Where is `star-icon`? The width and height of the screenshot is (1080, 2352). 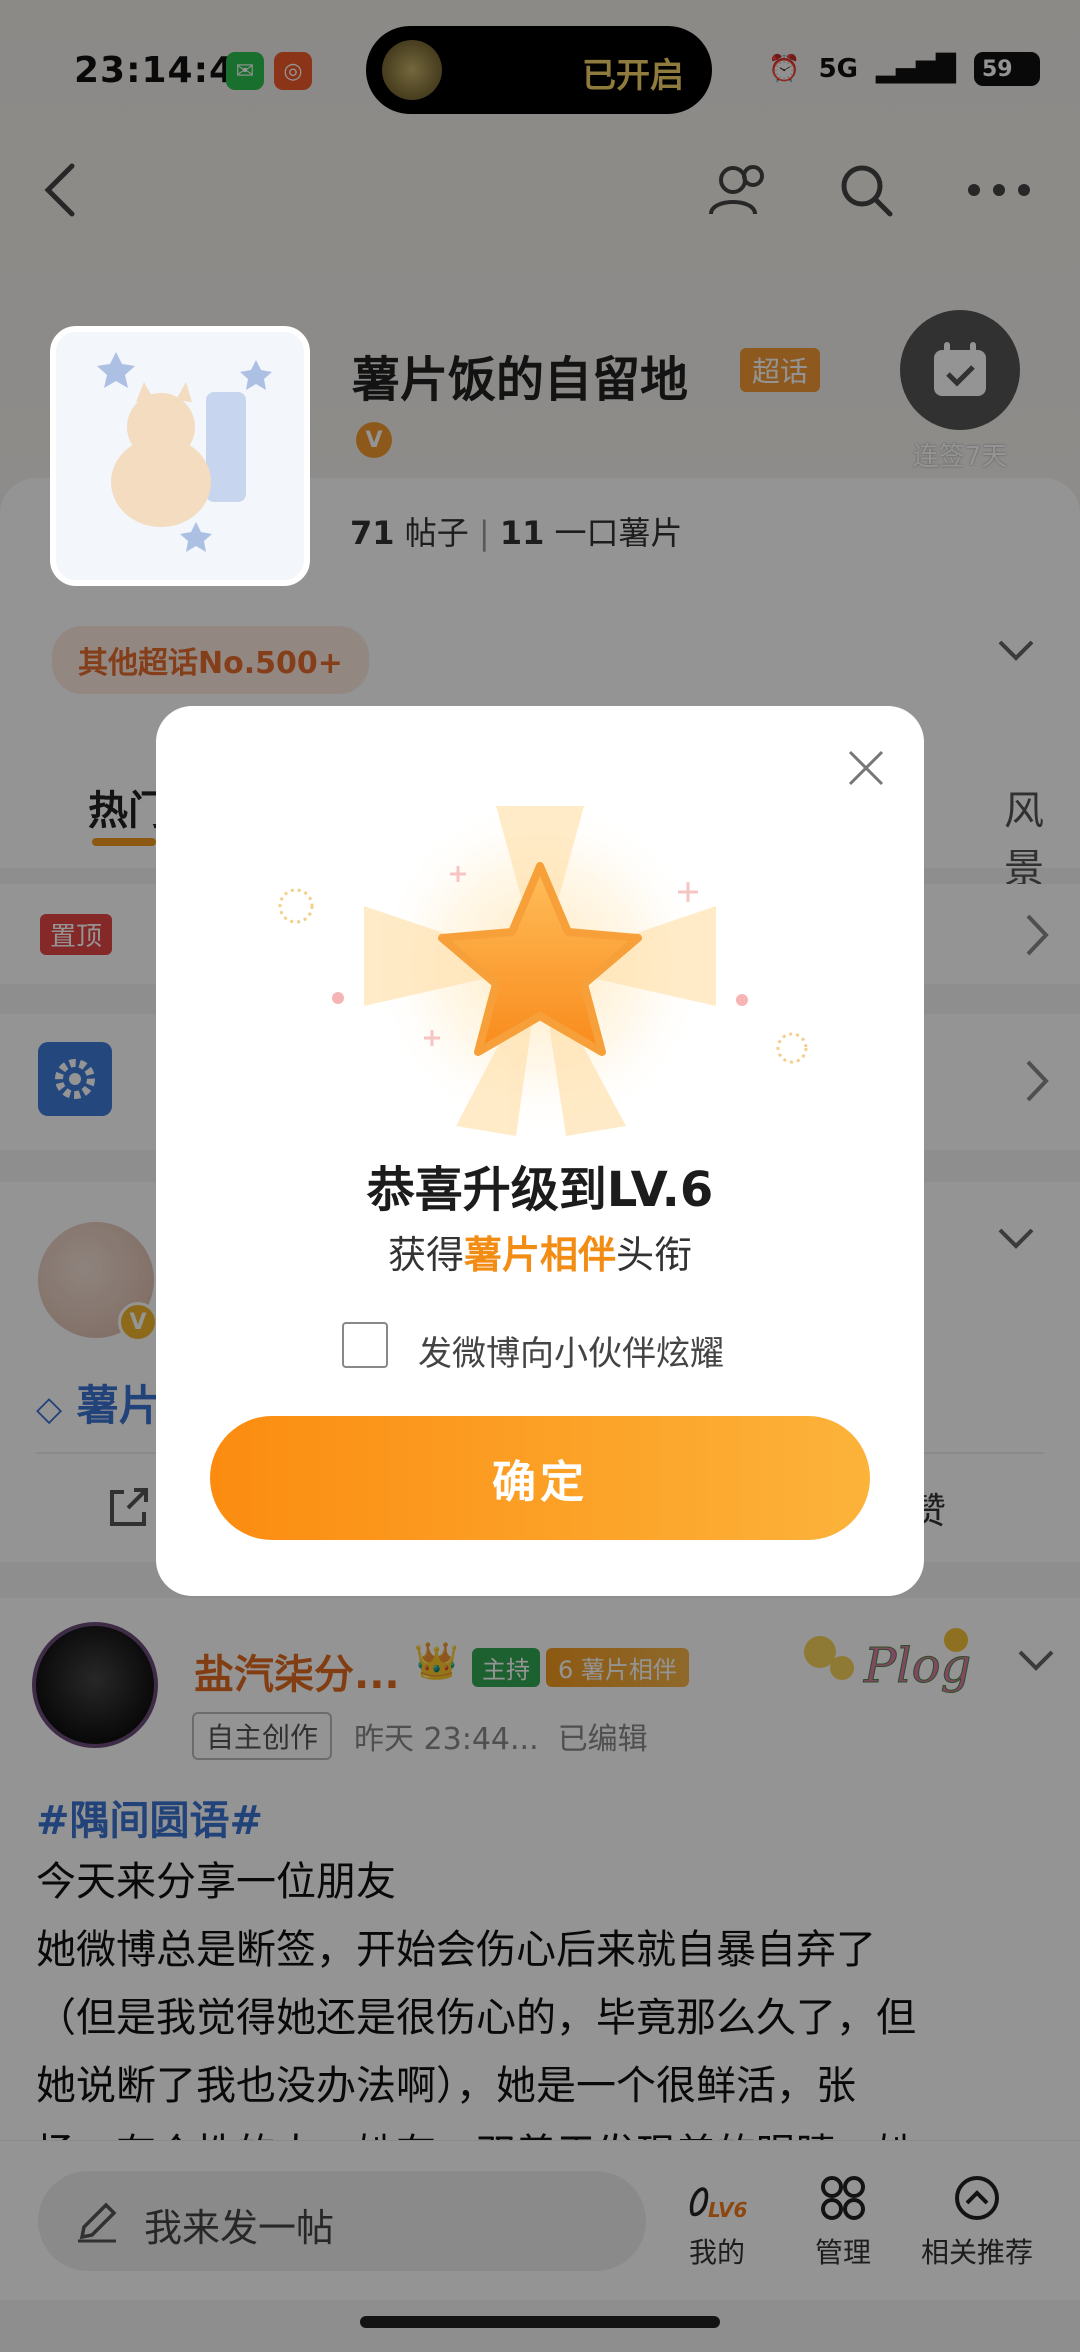
star-icon is located at coordinates (543, 966).